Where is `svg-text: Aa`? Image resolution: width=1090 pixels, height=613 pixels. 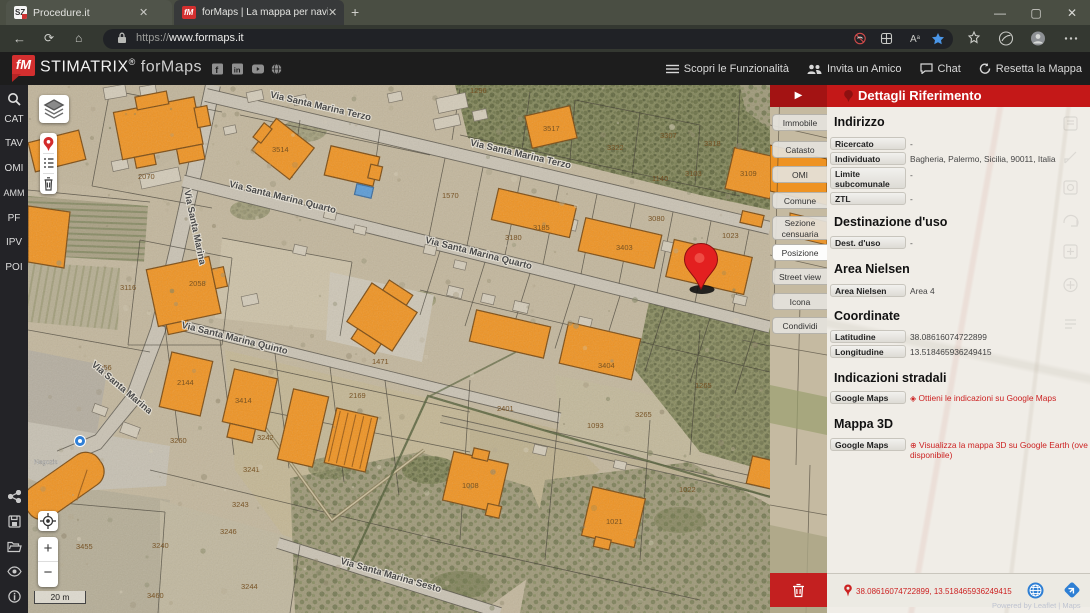 svg-text: Aa is located at coordinates (915, 39).